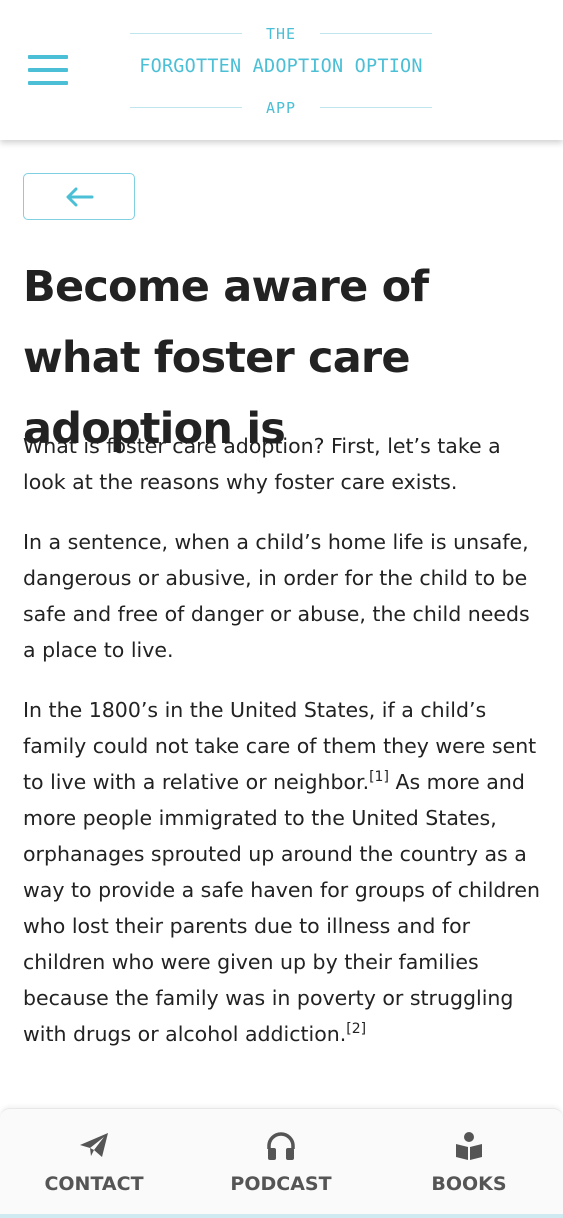 The height and width of the screenshot is (1218, 563). Describe the element at coordinates (281, 1184) in the screenshot. I see `nav-podcast-label: PODCAST` at that location.